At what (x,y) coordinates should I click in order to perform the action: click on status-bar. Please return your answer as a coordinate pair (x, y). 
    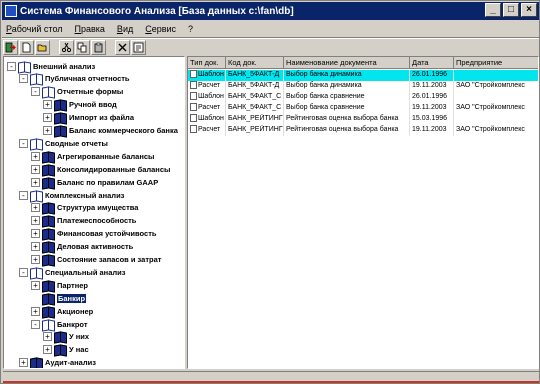
    Looking at the image, I should click on (271, 377).